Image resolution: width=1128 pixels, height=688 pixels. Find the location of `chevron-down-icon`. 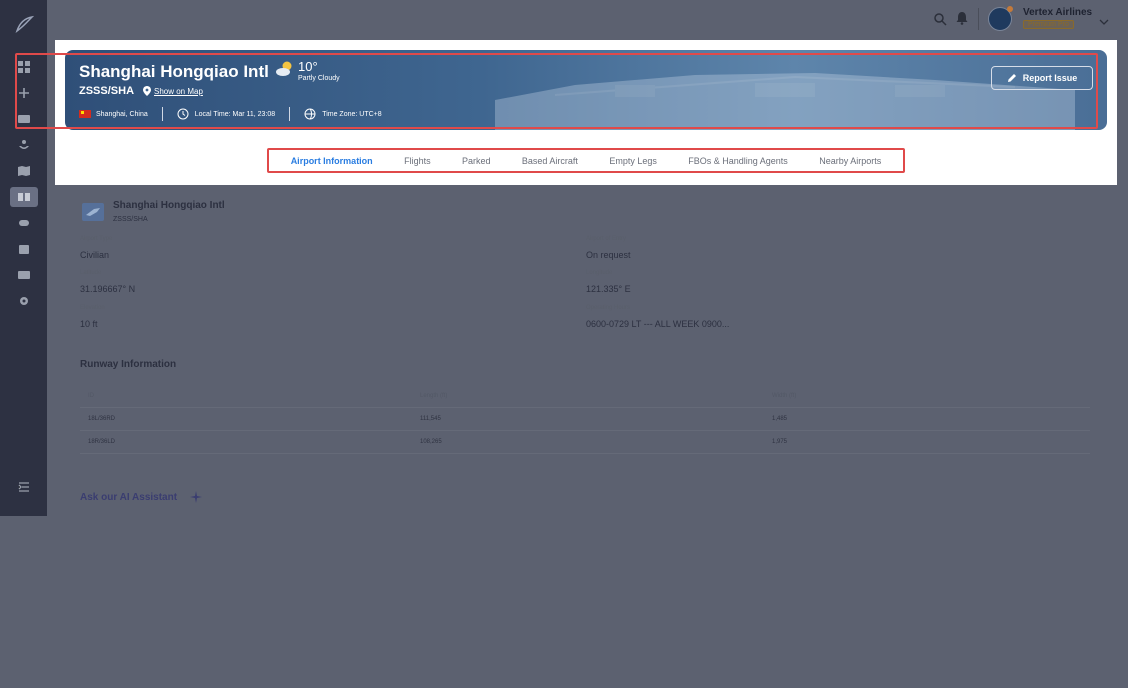

chevron-down-icon is located at coordinates (1104, 19).